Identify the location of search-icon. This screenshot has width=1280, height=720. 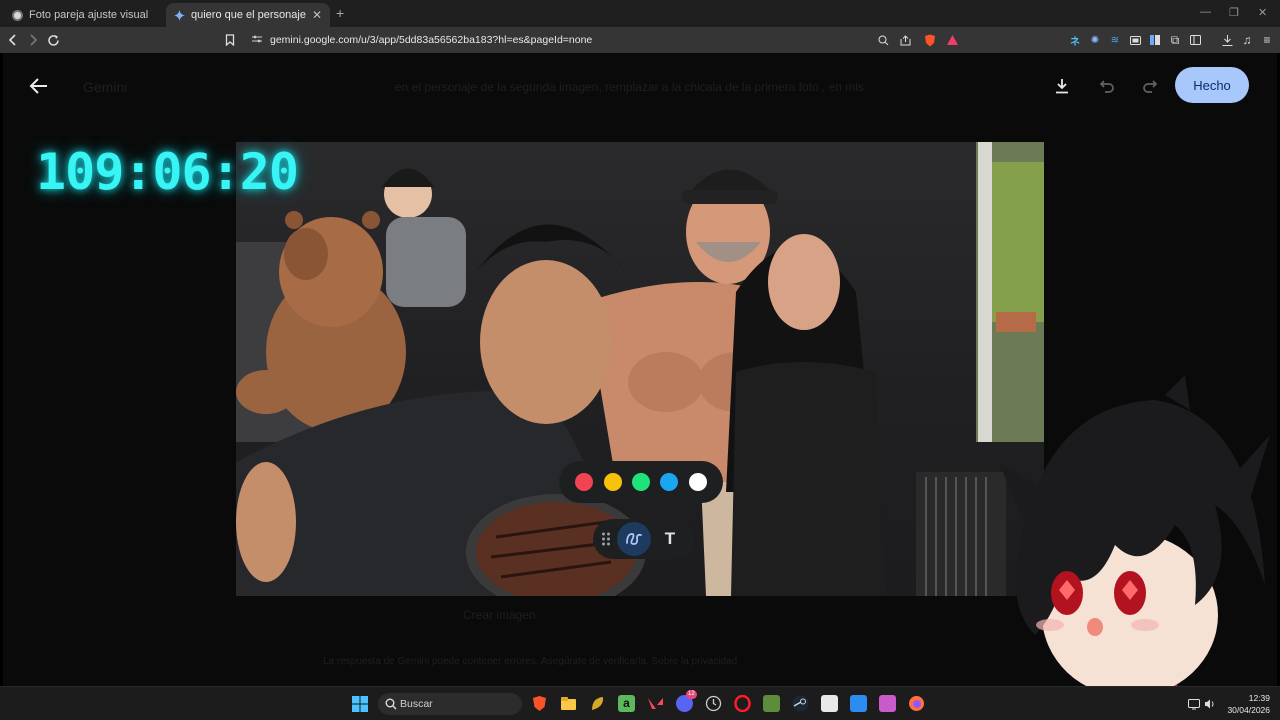
(391, 704).